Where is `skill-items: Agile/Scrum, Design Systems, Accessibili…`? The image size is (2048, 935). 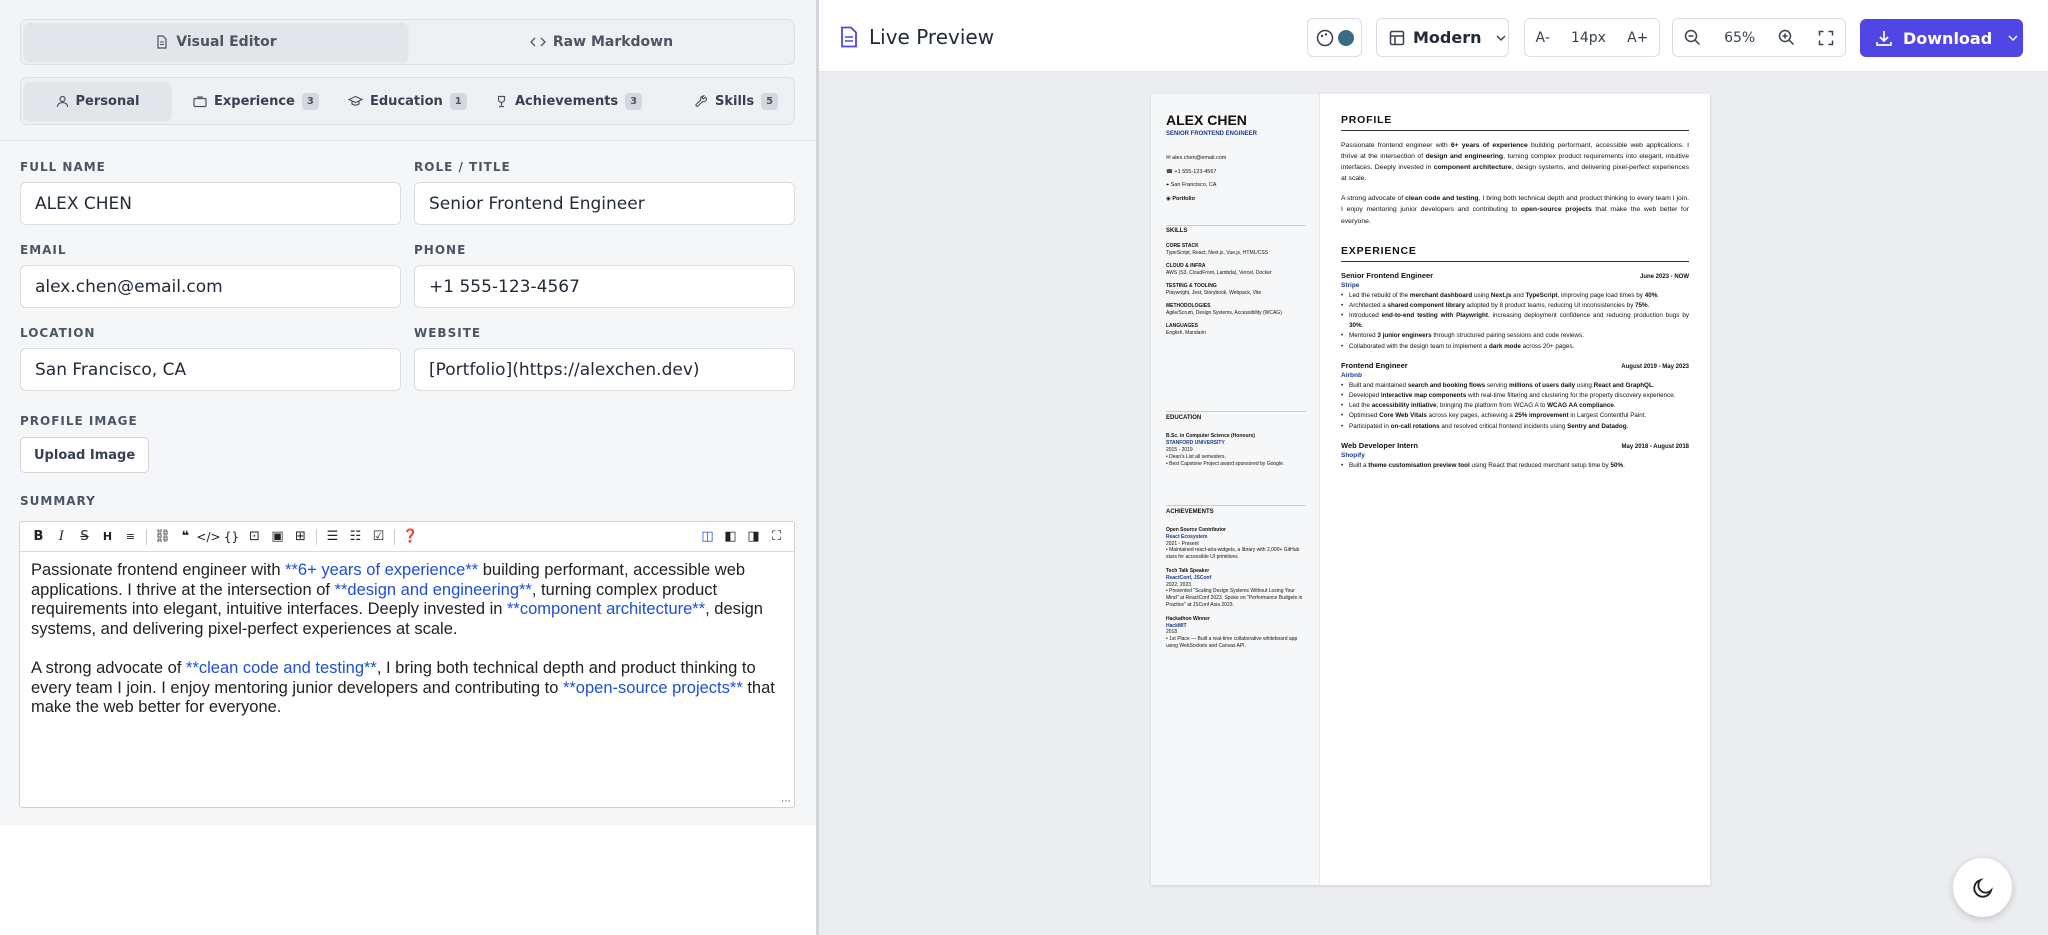 skill-items: Agile/Scrum, Design Systems, Accessibili… is located at coordinates (1224, 313).